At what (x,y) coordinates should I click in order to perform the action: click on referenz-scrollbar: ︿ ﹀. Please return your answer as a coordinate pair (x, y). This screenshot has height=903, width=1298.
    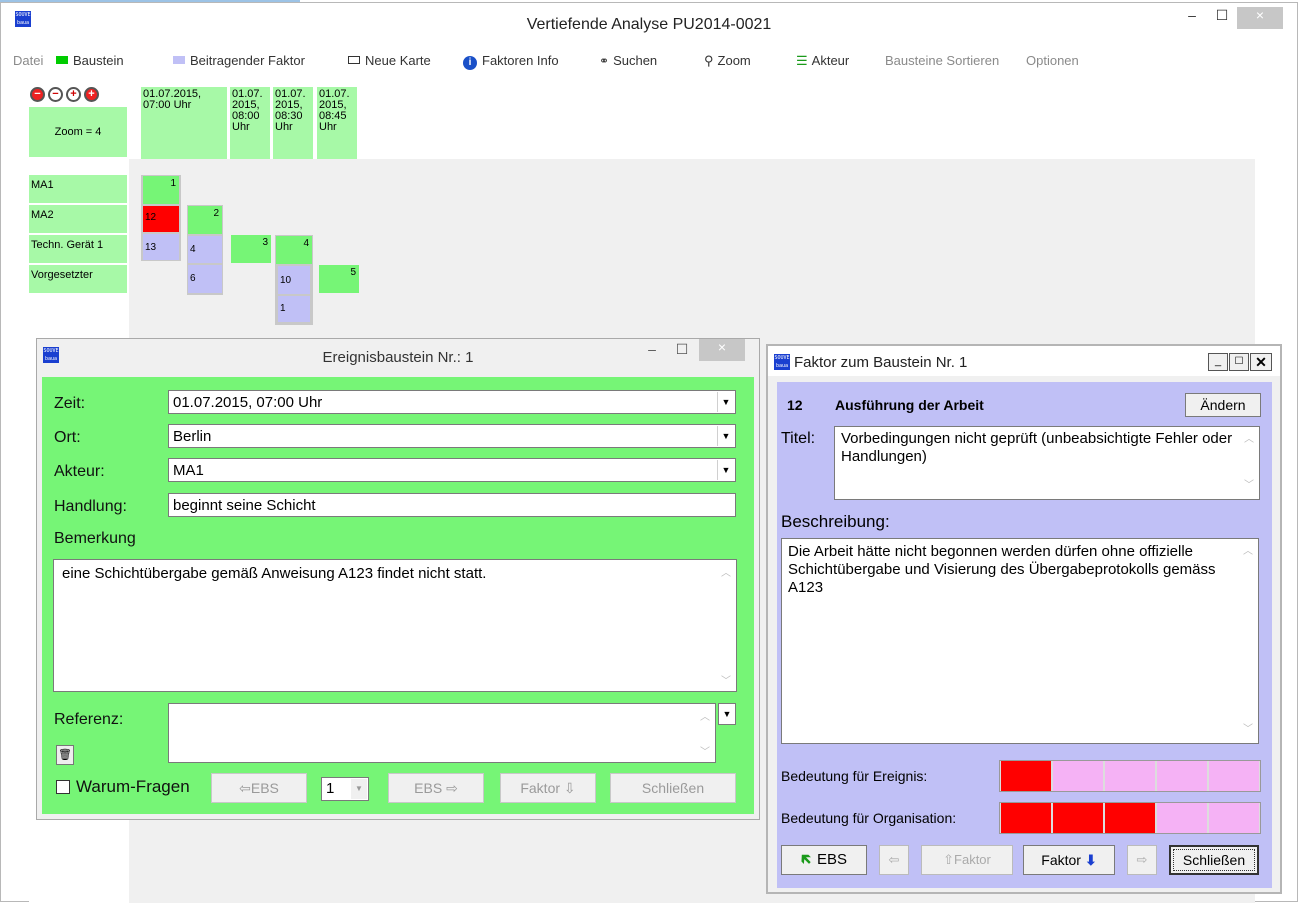
    Looking at the image, I should click on (705, 733).